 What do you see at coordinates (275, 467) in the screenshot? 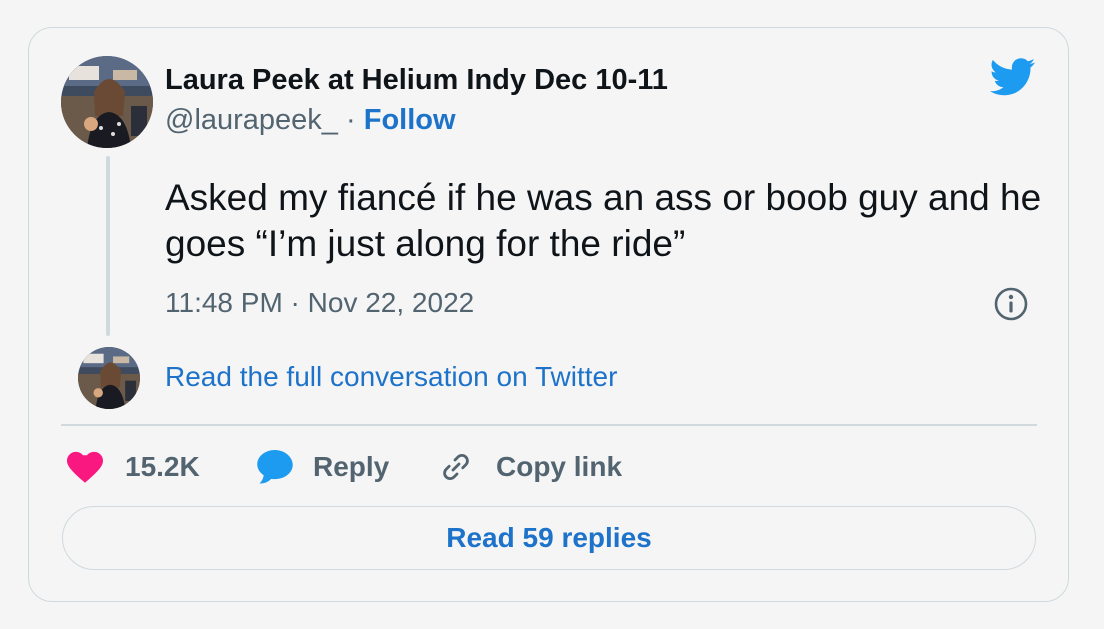
I see `reply-bubble-icon` at bounding box center [275, 467].